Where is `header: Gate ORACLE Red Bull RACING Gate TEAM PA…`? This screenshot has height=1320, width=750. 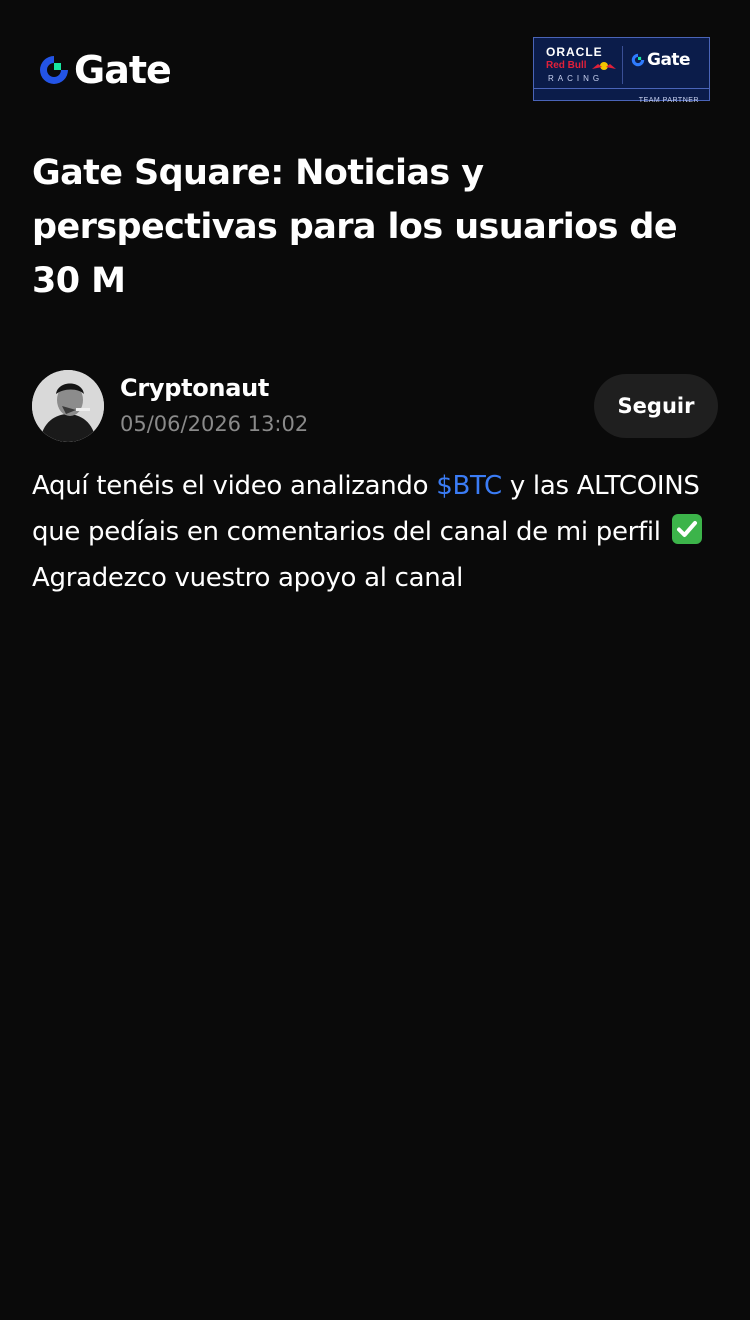
header: Gate ORACLE Red Bull RACING Gate TEAM PA… is located at coordinates (375, 65).